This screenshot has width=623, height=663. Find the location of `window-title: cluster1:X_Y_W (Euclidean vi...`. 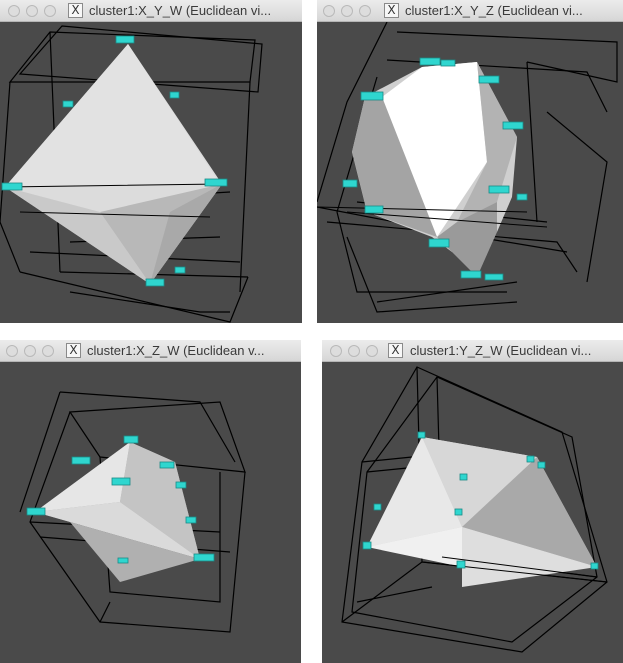

window-title: cluster1:X_Y_W (Euclidean vi... is located at coordinates (180, 10).